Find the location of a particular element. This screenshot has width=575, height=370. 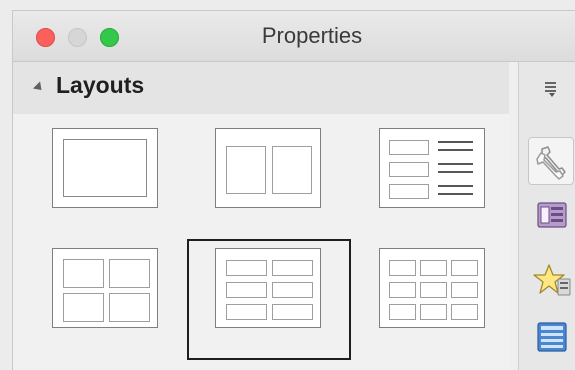

navigator-icon is located at coordinates (552, 337).